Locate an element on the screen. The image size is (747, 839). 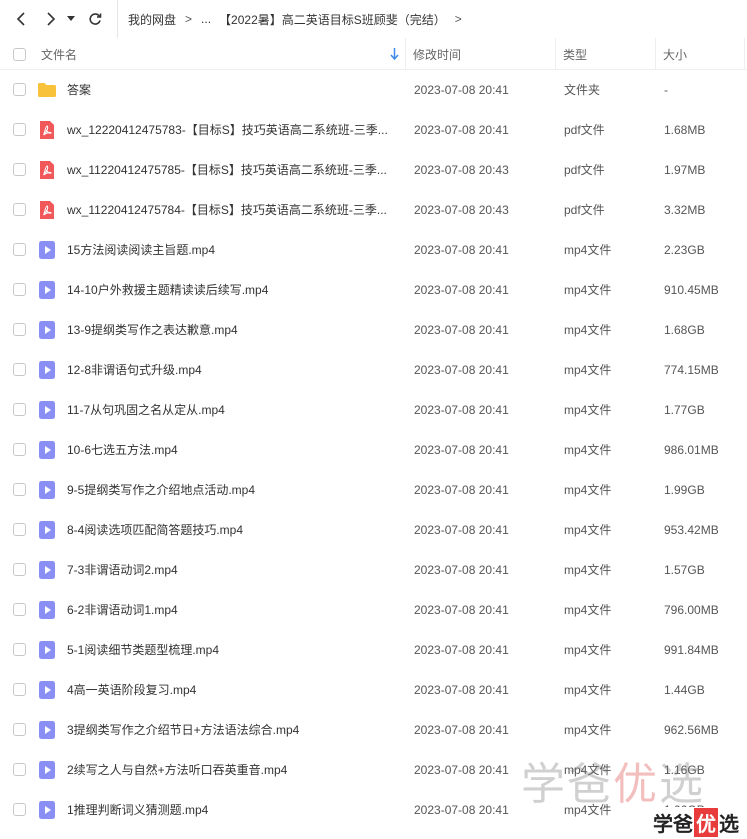
back-button is located at coordinates (21, 19).